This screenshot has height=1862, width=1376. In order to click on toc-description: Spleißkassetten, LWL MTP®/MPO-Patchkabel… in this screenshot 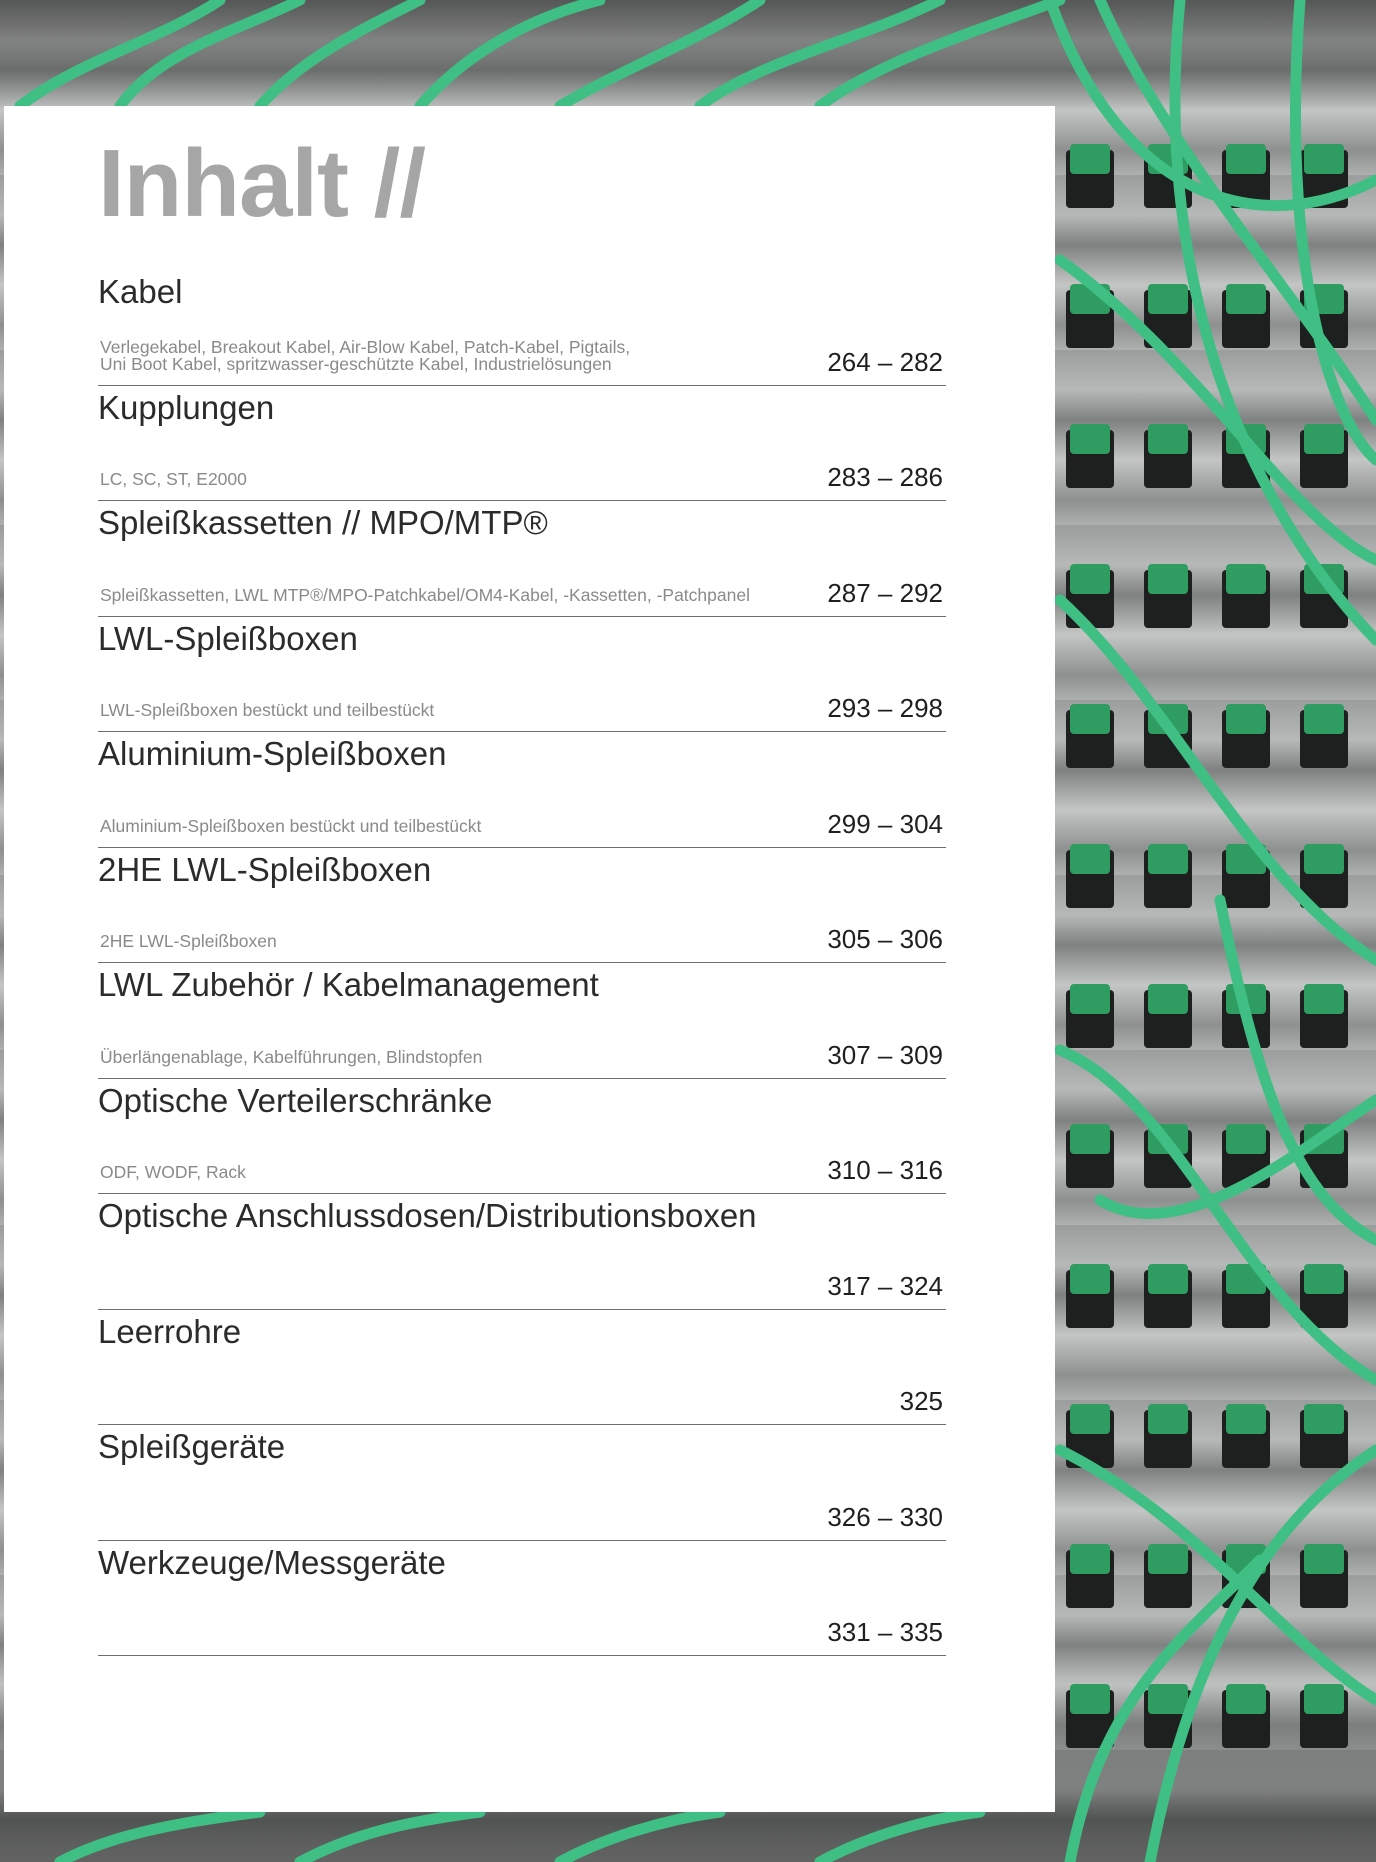, I will do `click(425, 594)`.